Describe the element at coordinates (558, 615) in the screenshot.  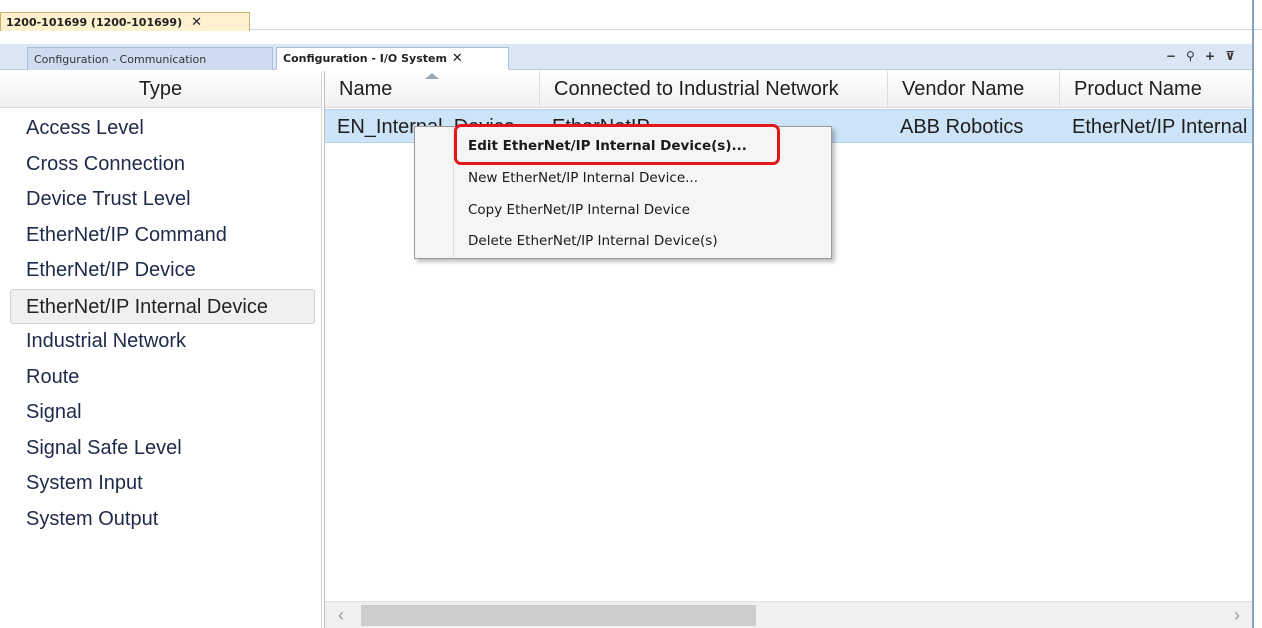
I see `scrollbar-thumb` at that location.